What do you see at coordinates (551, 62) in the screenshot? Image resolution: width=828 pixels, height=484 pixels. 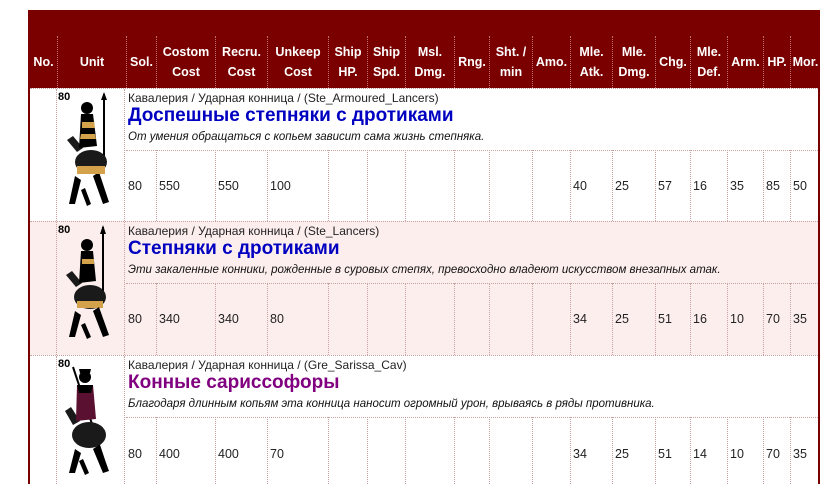 I see `header-ammo: Amo.` at bounding box center [551, 62].